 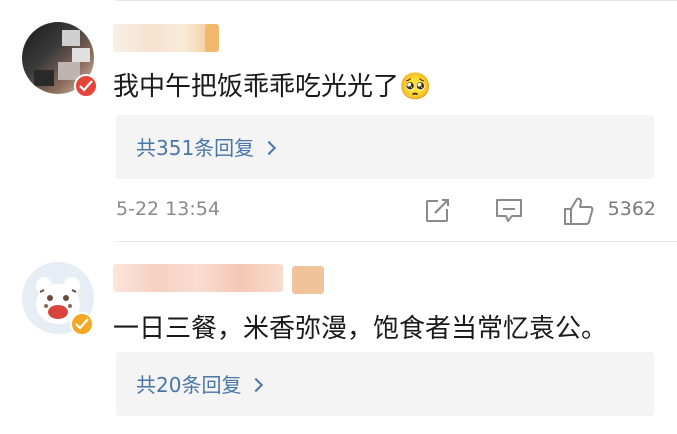 I want to click on like-icon, so click(x=579, y=213).